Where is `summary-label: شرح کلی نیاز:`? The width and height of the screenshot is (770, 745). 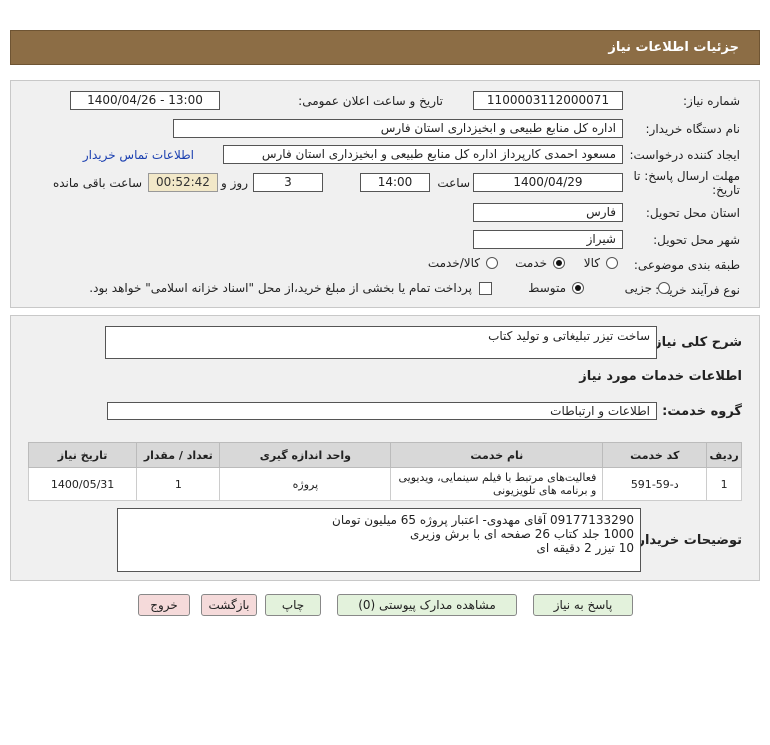 summary-label: شرح کلی نیاز: is located at coordinates (695, 342).